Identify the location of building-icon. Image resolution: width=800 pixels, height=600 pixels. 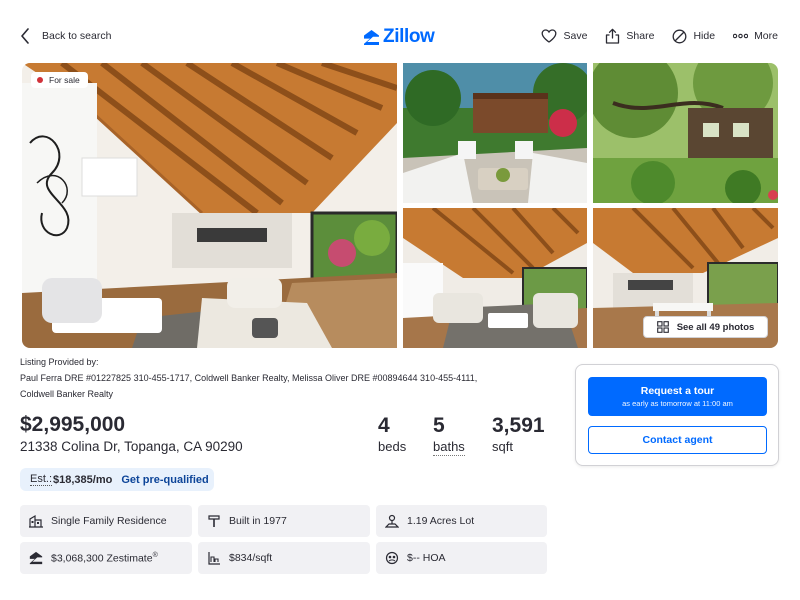
(36, 521).